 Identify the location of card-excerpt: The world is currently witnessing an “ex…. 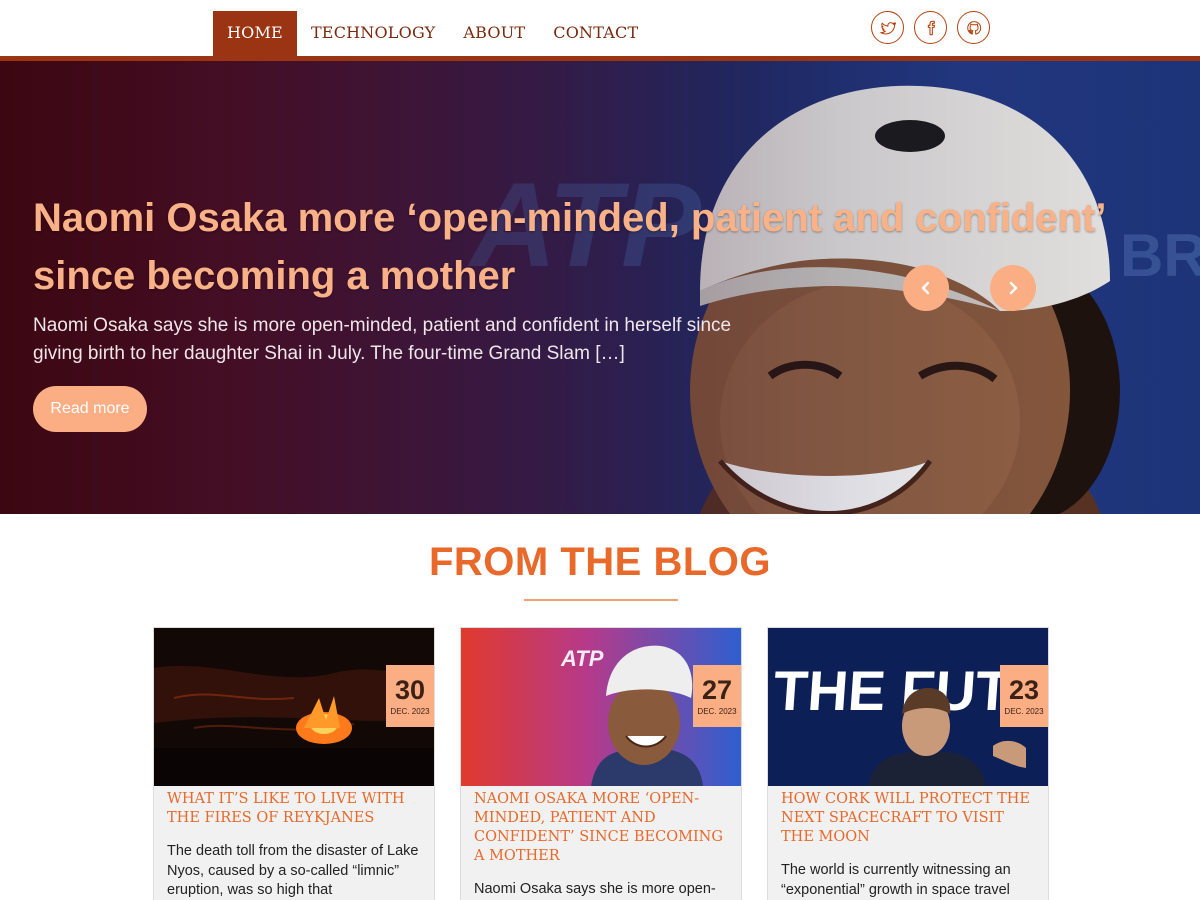
(896, 880).